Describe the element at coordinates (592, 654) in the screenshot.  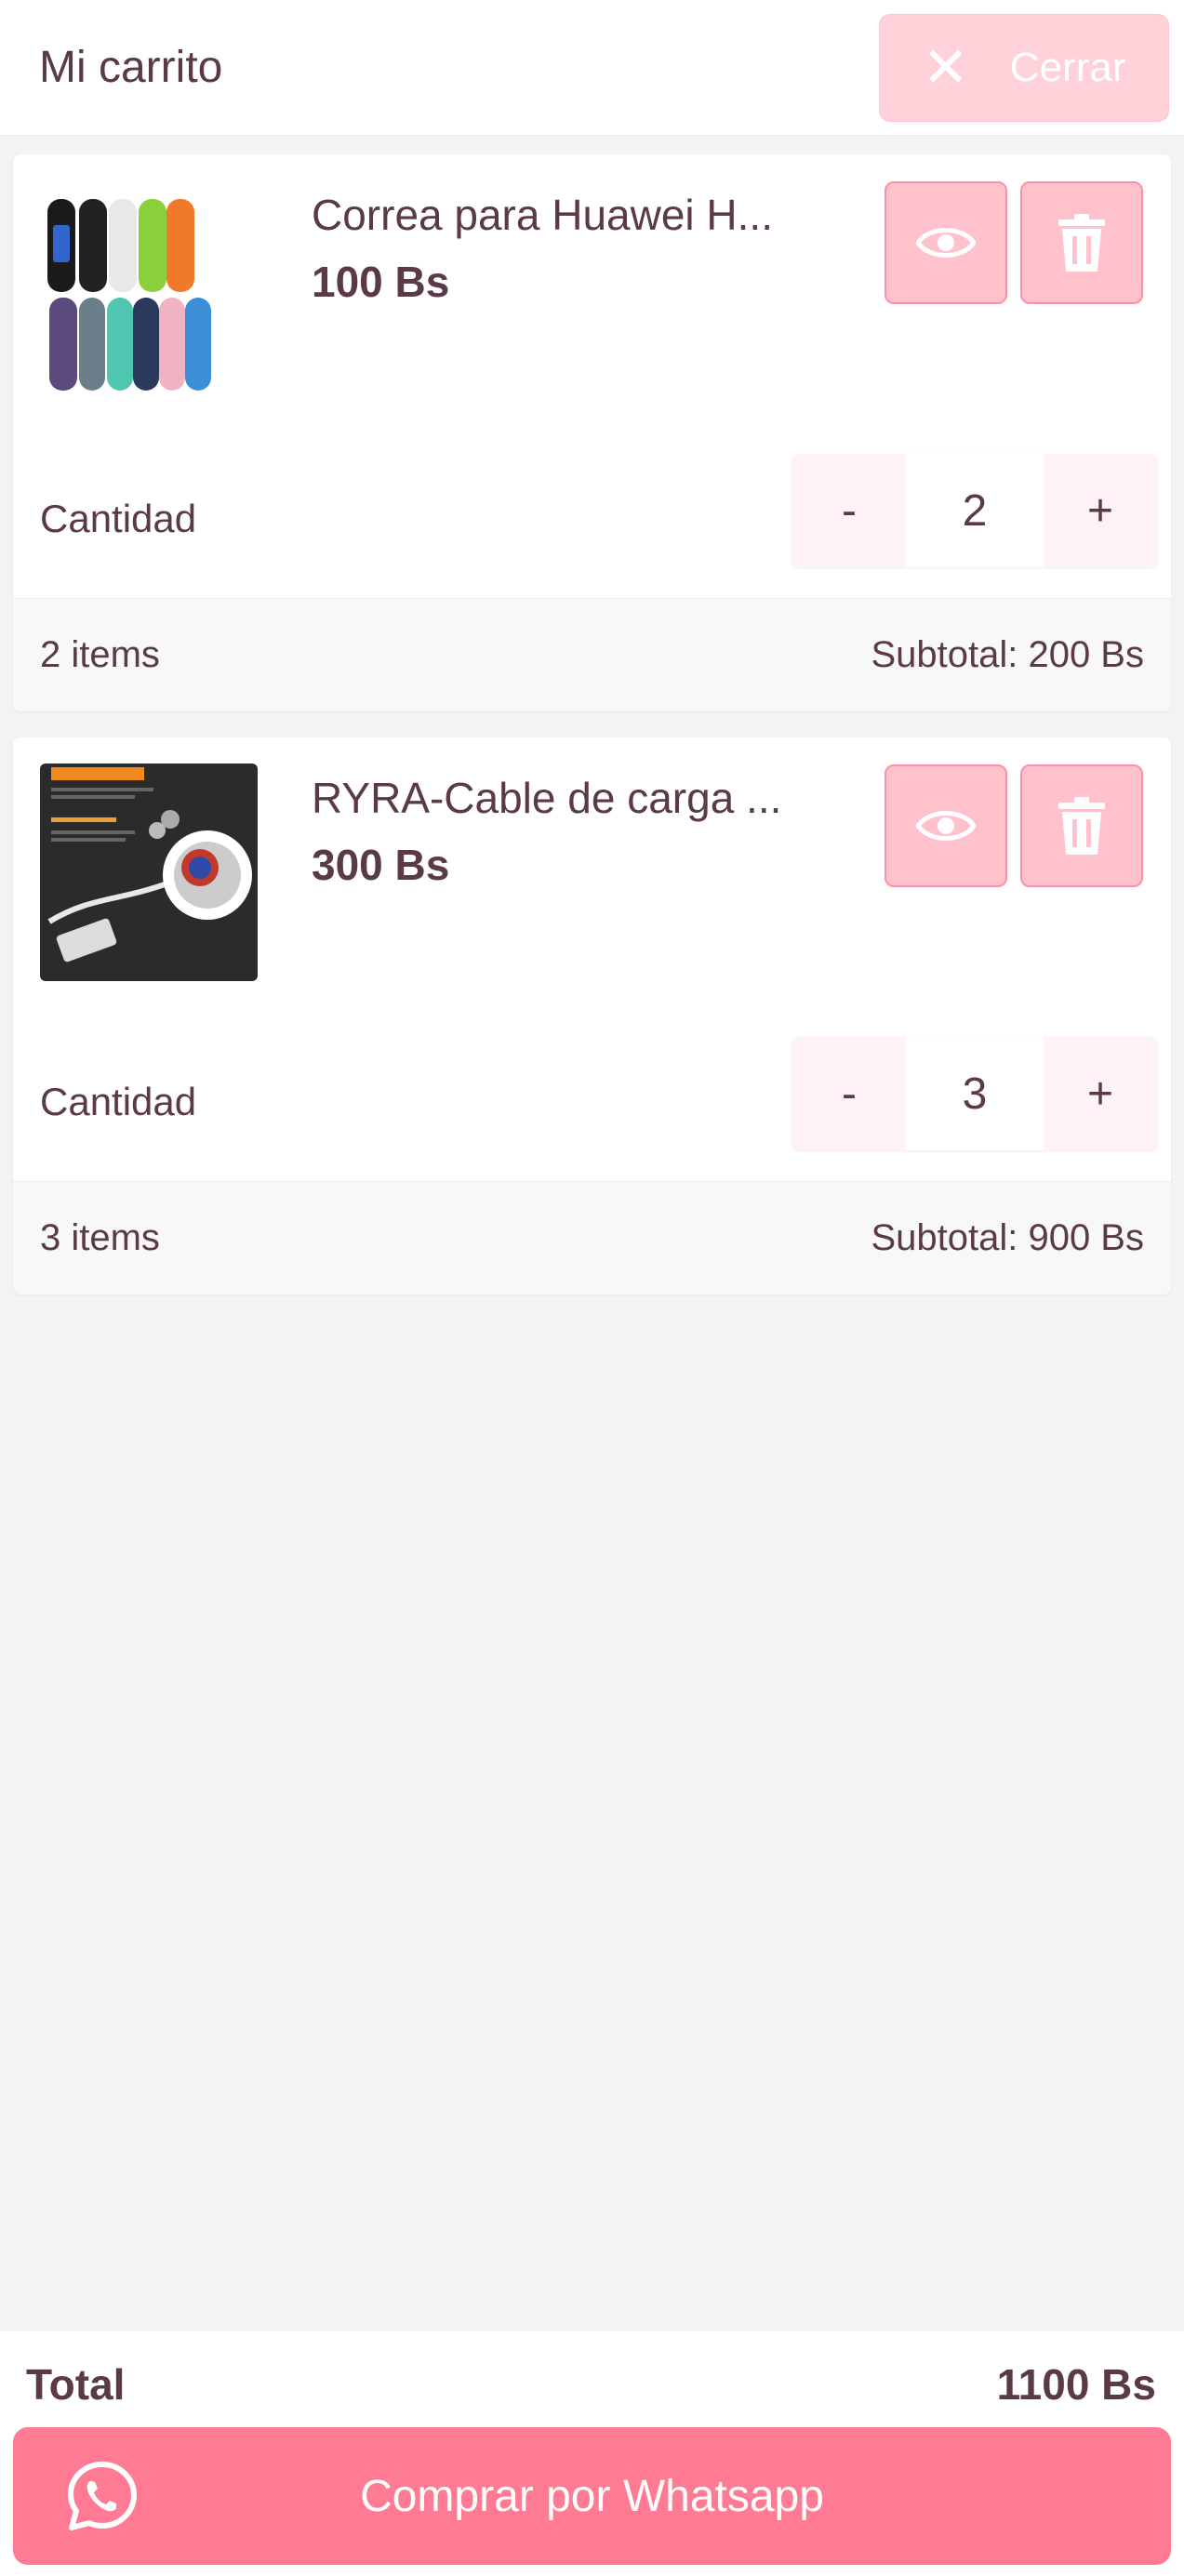
I see `item-summary: 2 items Subtotal: 200 Bs` at that location.